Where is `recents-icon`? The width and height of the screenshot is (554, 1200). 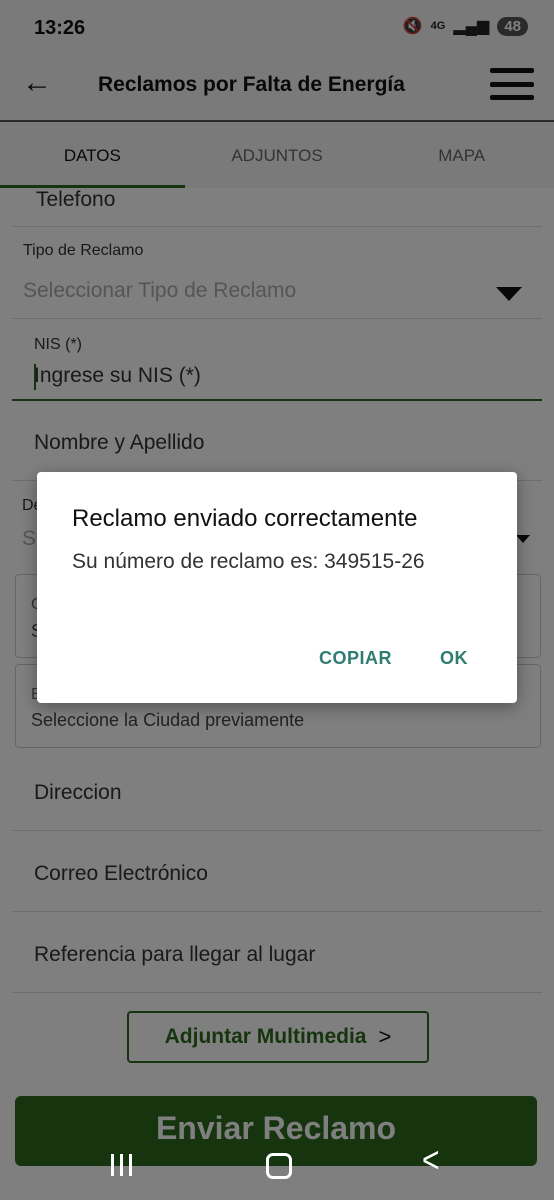 recents-icon is located at coordinates (121, 1165).